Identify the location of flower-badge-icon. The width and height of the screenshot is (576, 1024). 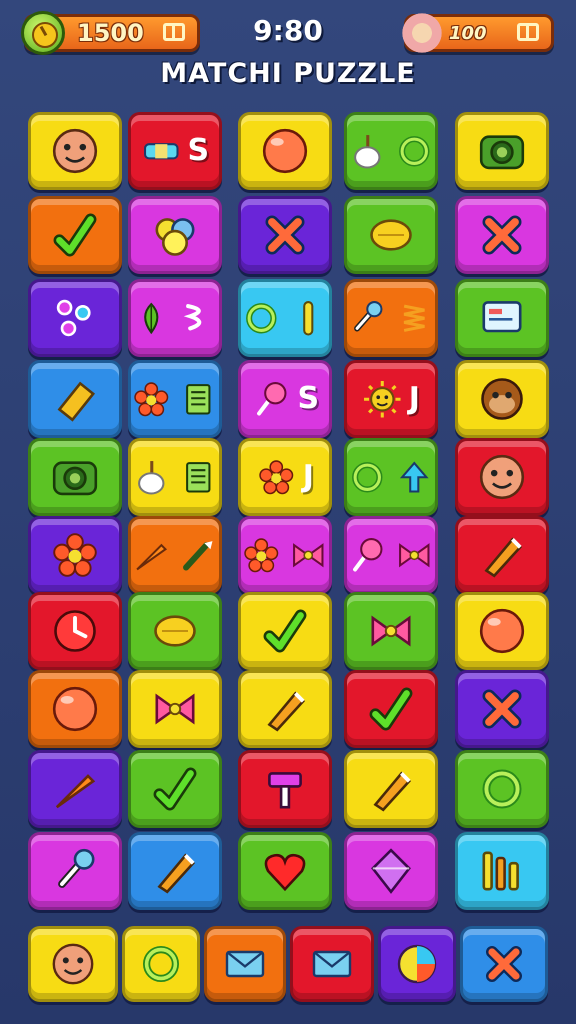
(422, 33).